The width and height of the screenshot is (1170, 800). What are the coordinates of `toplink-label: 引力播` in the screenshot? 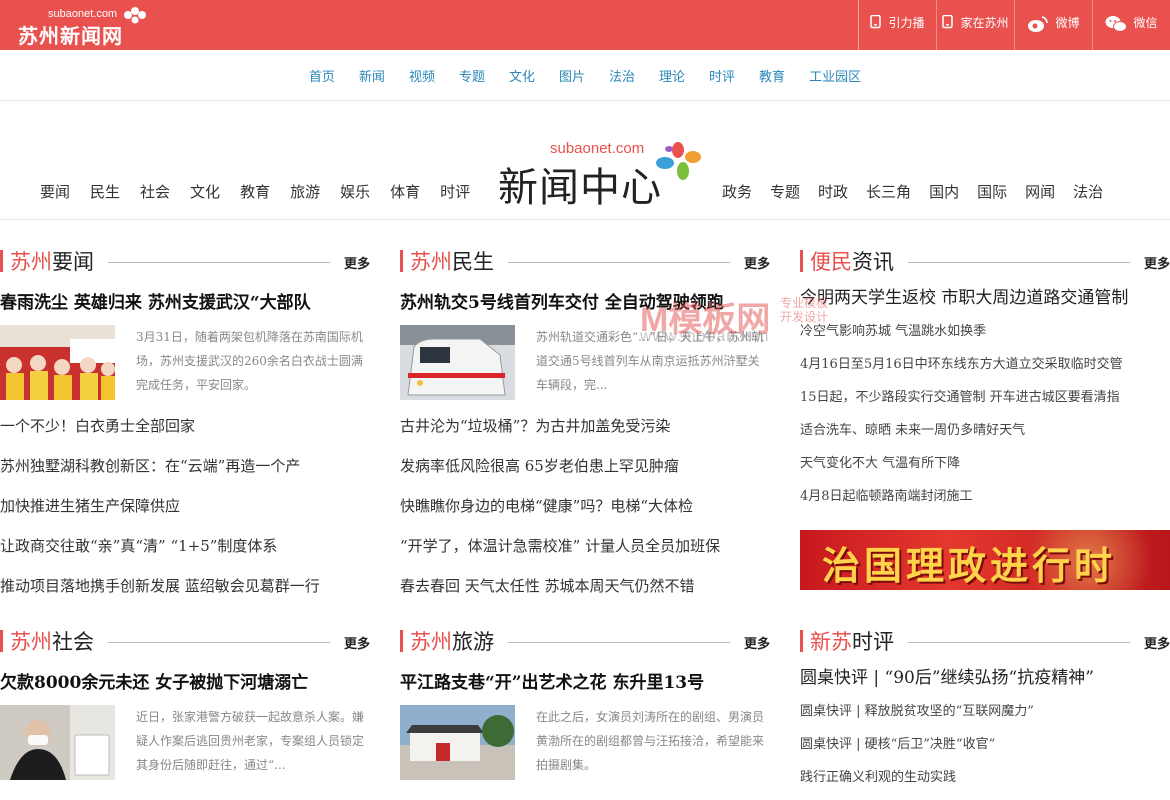 It's located at (906, 23).